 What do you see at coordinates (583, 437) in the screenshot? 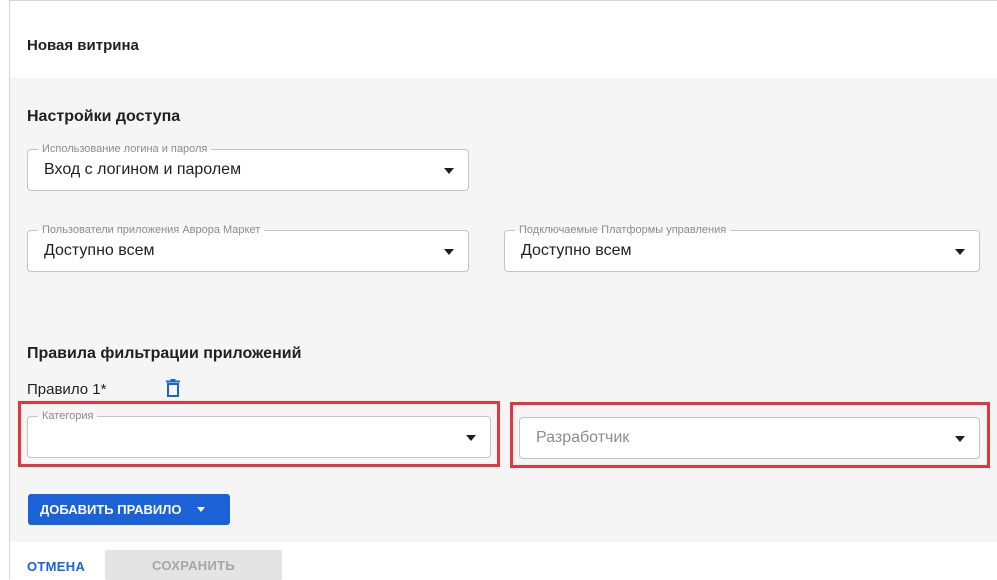
I see `developer-placeholder: Разработчик` at bounding box center [583, 437].